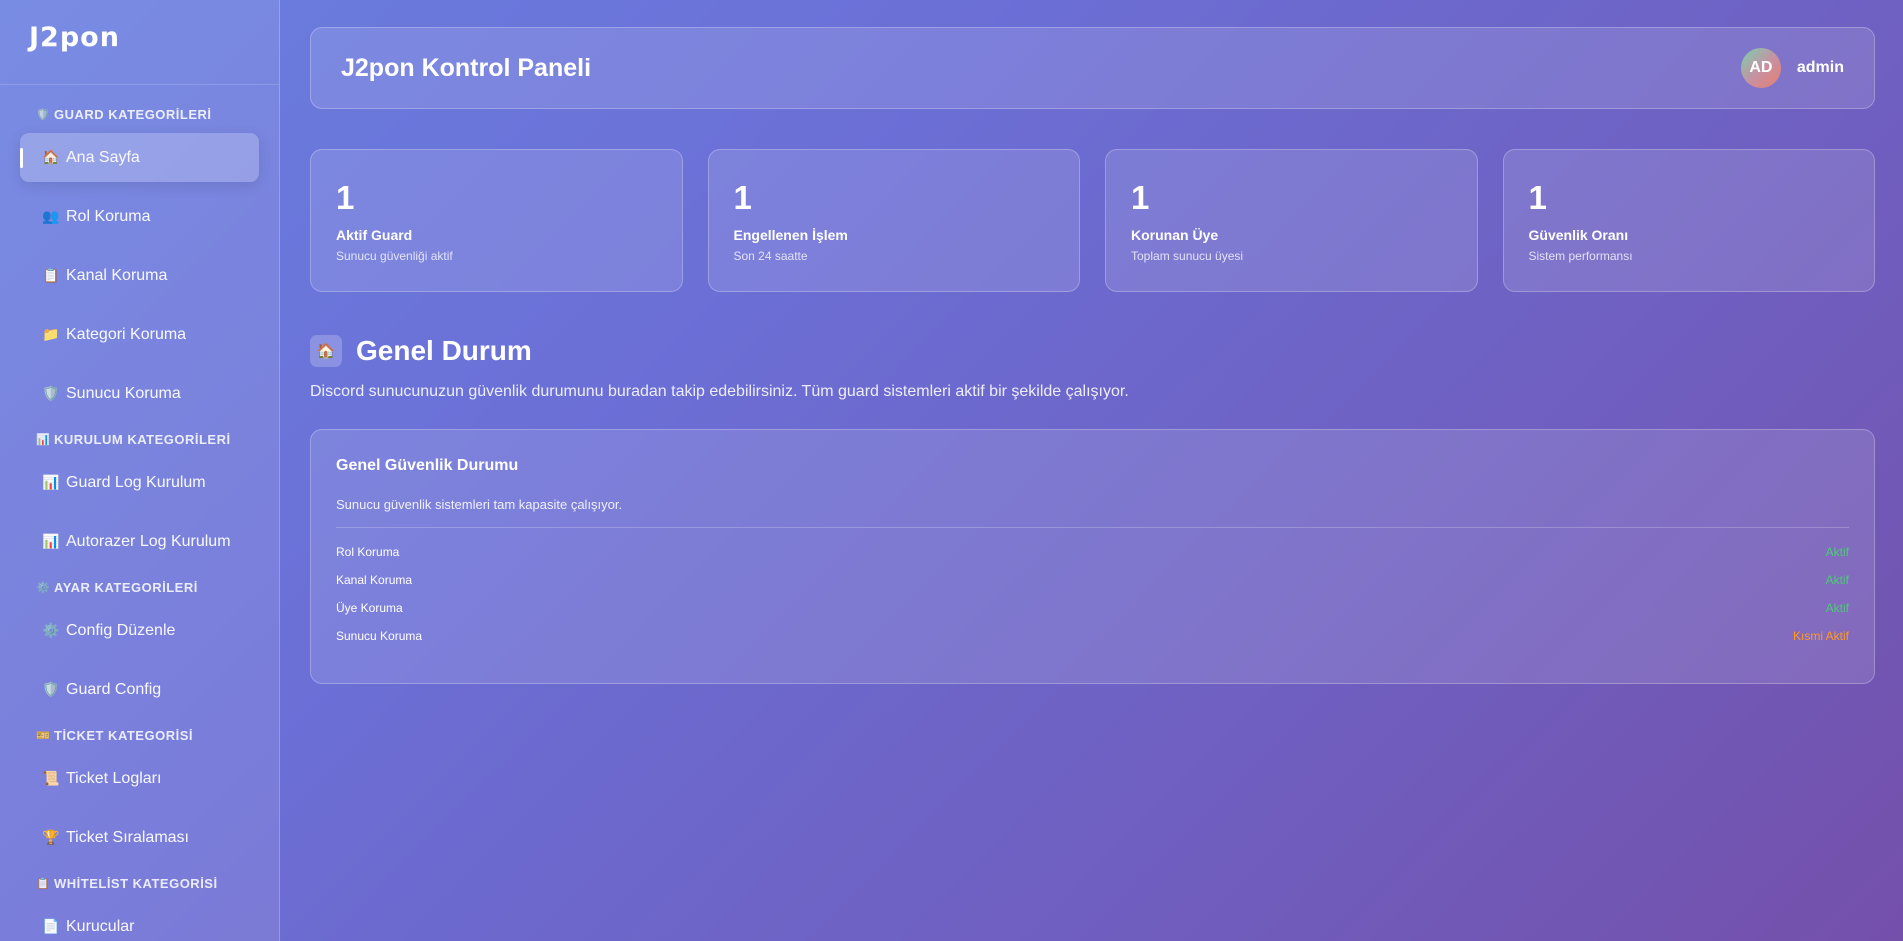 The height and width of the screenshot is (941, 1903). What do you see at coordinates (1580, 256) in the screenshot?
I see `stat-subtitle: Sistem performansı` at bounding box center [1580, 256].